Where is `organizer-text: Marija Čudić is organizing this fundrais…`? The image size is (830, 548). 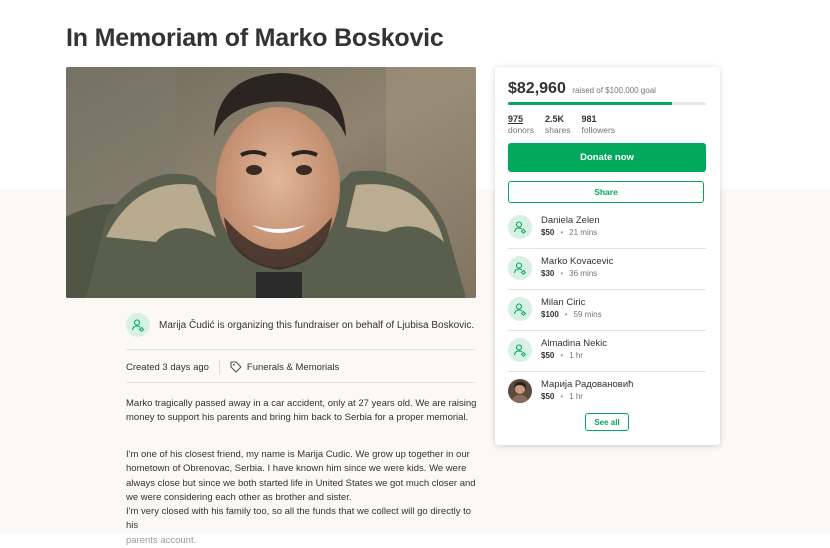 organizer-text: Marija Čudić is organizing this fundrais… is located at coordinates (317, 325).